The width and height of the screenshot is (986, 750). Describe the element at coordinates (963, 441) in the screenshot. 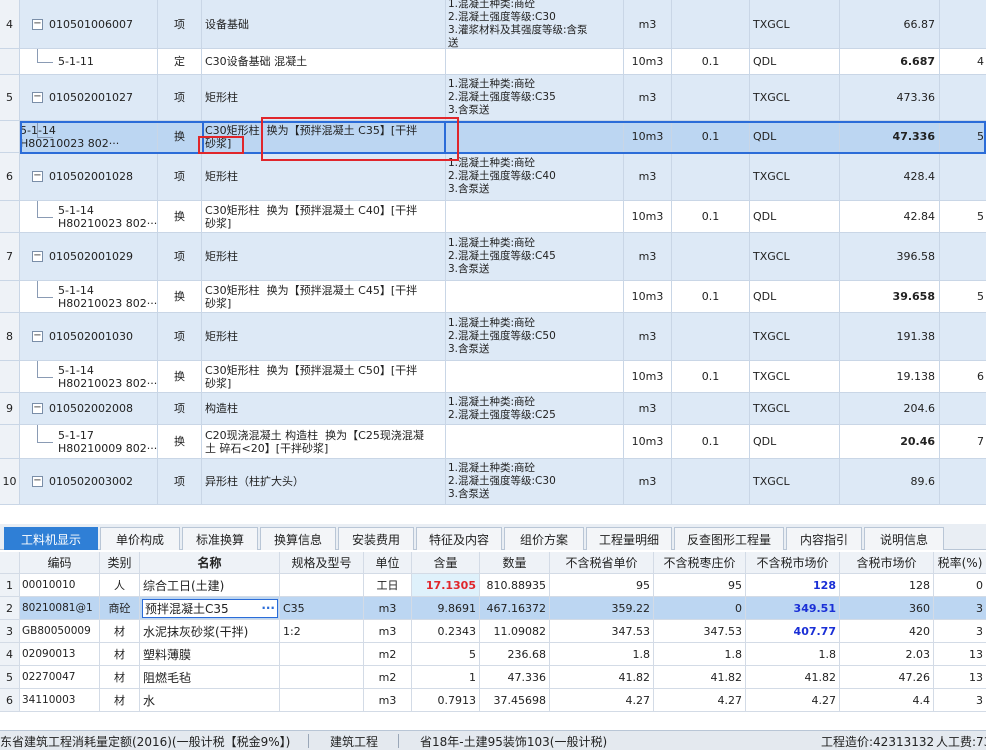

I see `next-column-cell: 7` at that location.